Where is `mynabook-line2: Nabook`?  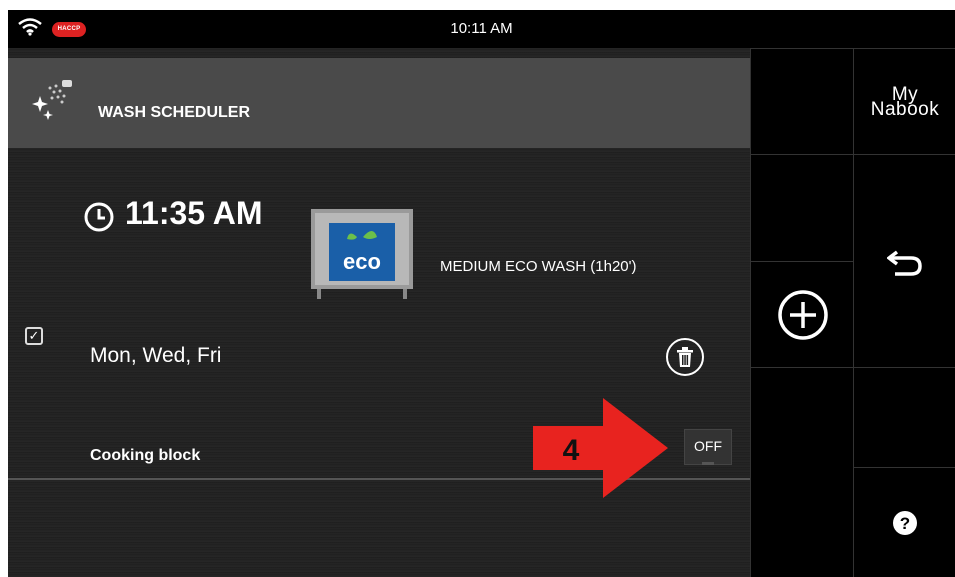
mynabook-line2: Nabook is located at coordinates (905, 109).